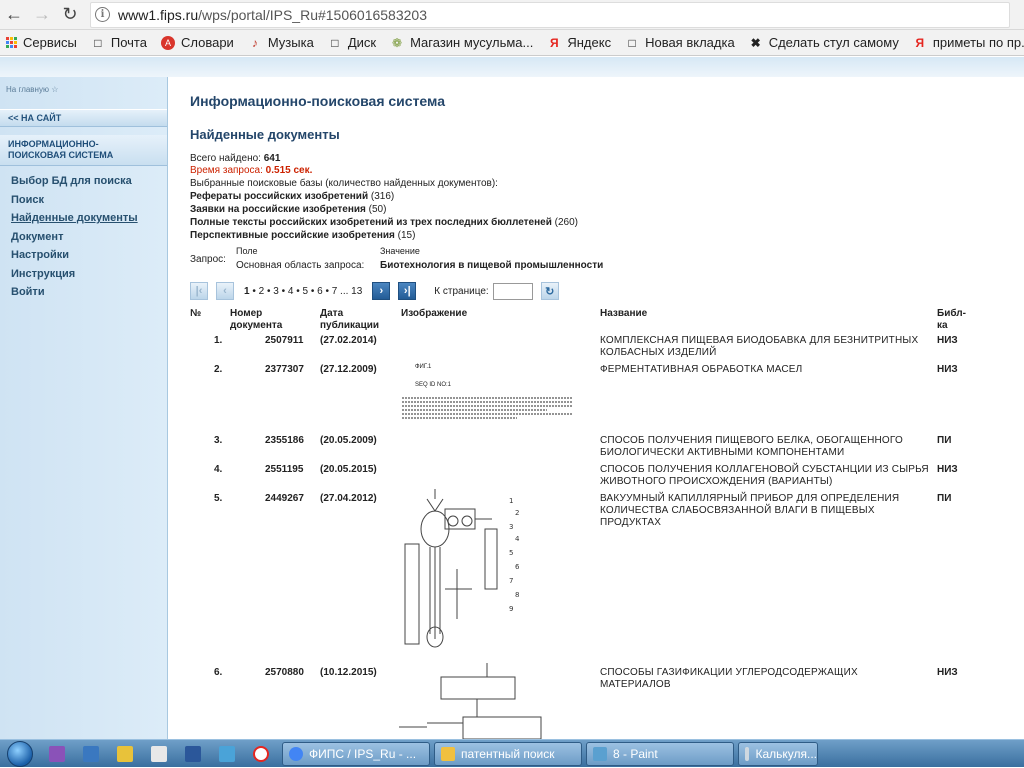 This screenshot has height=768, width=1024. What do you see at coordinates (284, 341) in the screenshot?
I see `doc-number-link: 2507911` at bounding box center [284, 341].